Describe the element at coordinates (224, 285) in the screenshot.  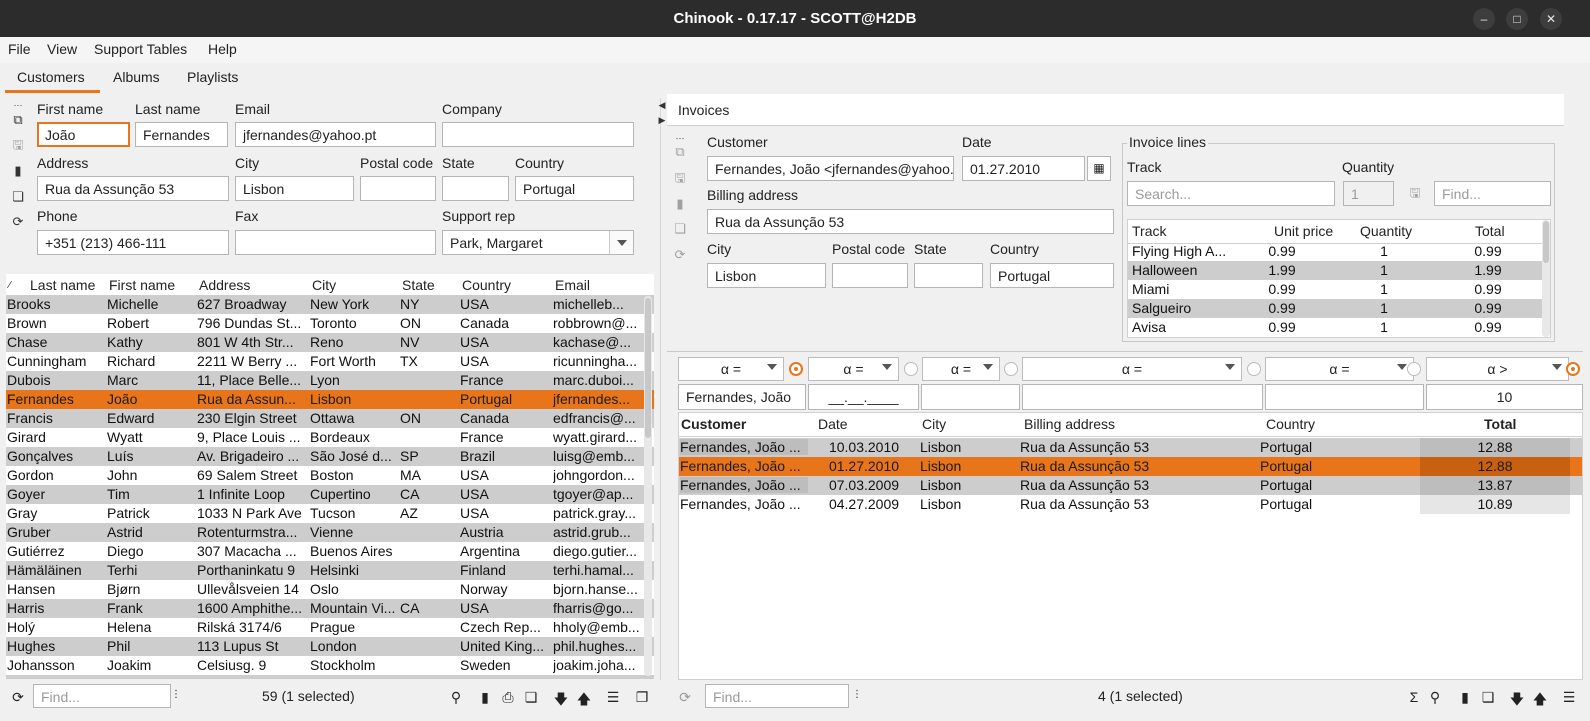
I see `col-address: Address` at that location.